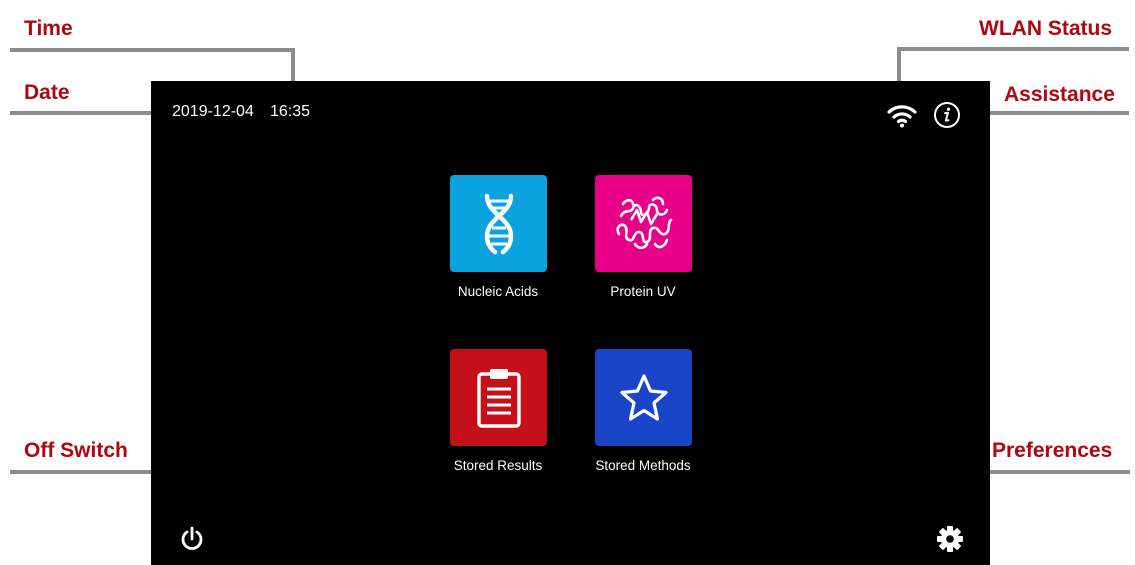 This screenshot has width=1135, height=565. I want to click on date-leader, so click(87, 113).